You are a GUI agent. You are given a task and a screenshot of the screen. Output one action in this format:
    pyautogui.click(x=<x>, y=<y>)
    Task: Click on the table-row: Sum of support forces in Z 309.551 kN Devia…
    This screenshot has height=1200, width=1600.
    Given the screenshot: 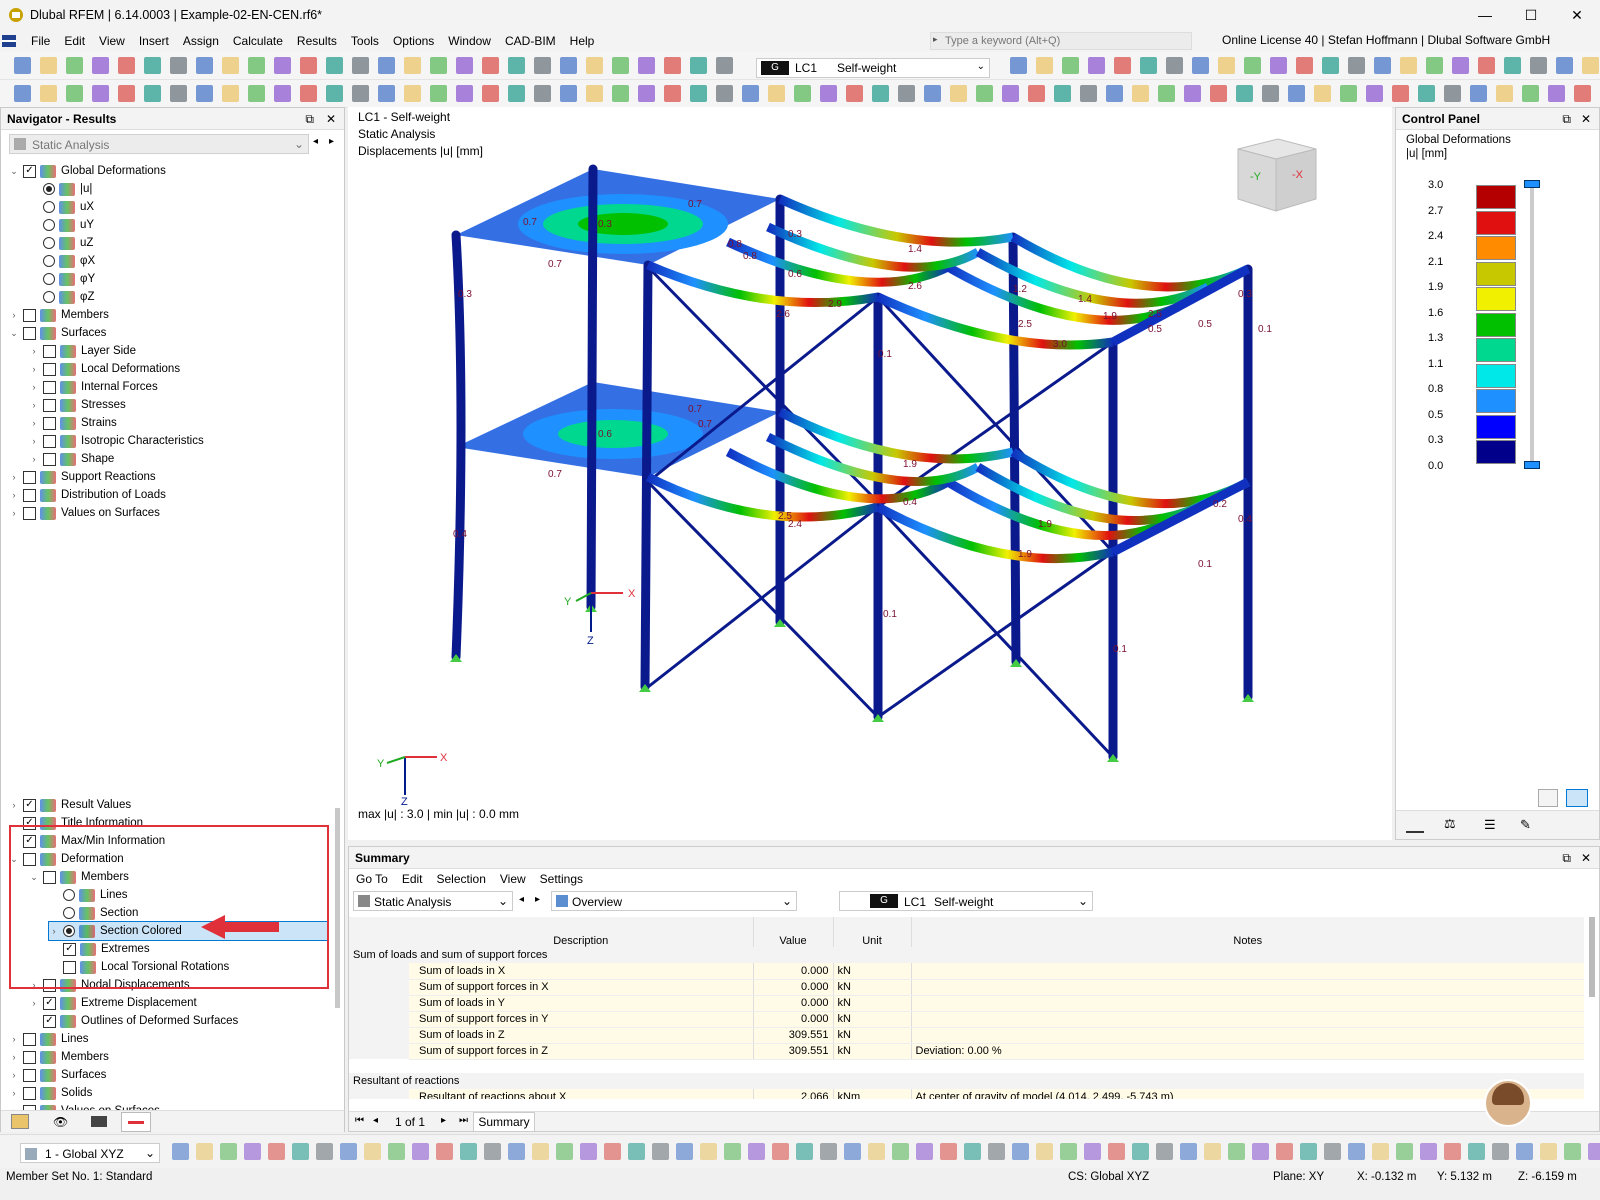 What is the action you would take?
    pyautogui.click(x=966, y=1051)
    